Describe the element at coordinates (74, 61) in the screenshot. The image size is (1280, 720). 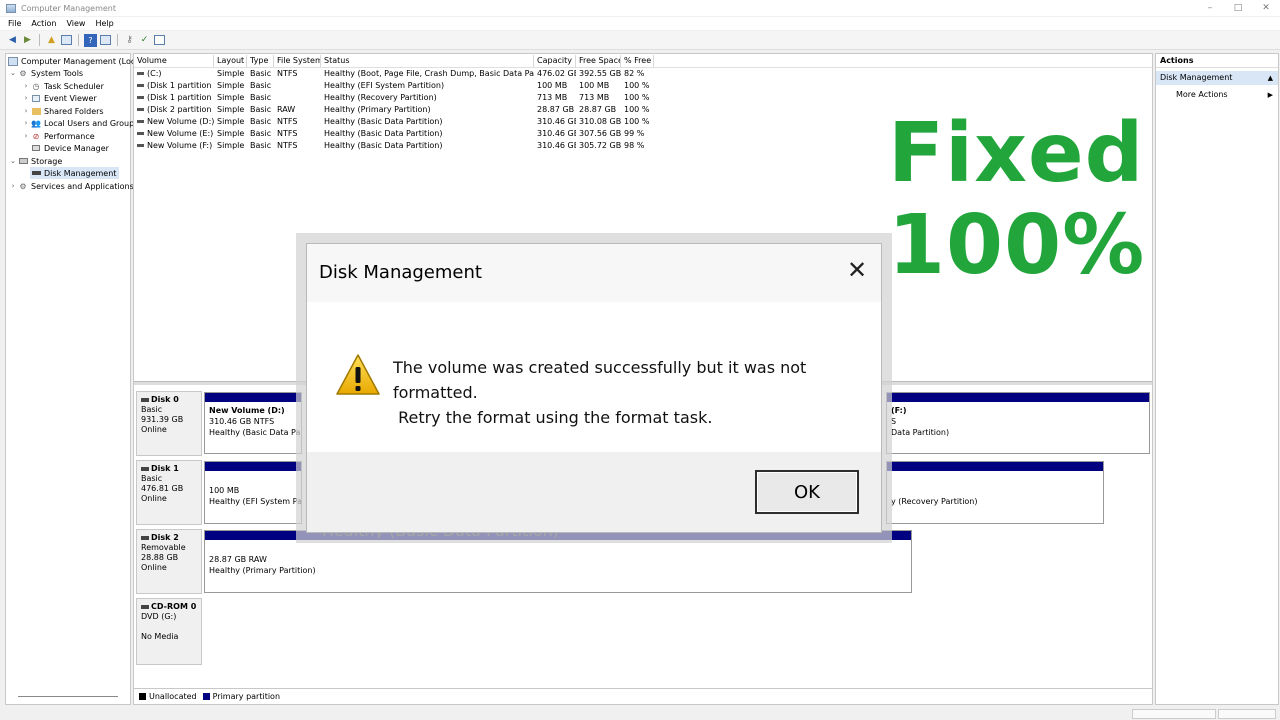
I see `tree-root: Computer Management (Local` at that location.